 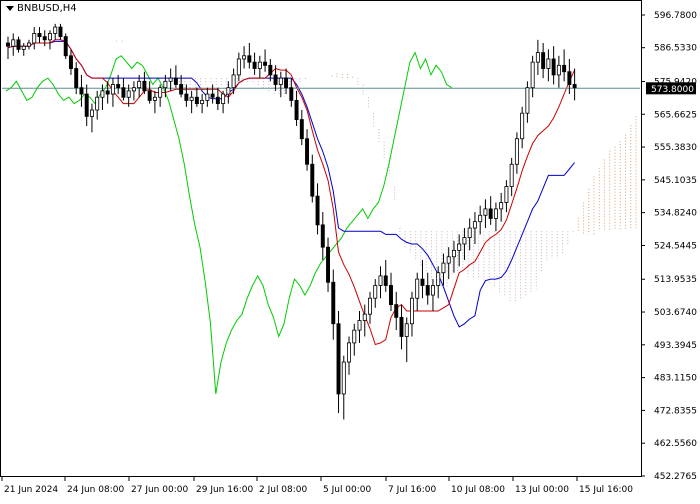 I want to click on y-tick-label: 503.6740, so click(x=675, y=313).